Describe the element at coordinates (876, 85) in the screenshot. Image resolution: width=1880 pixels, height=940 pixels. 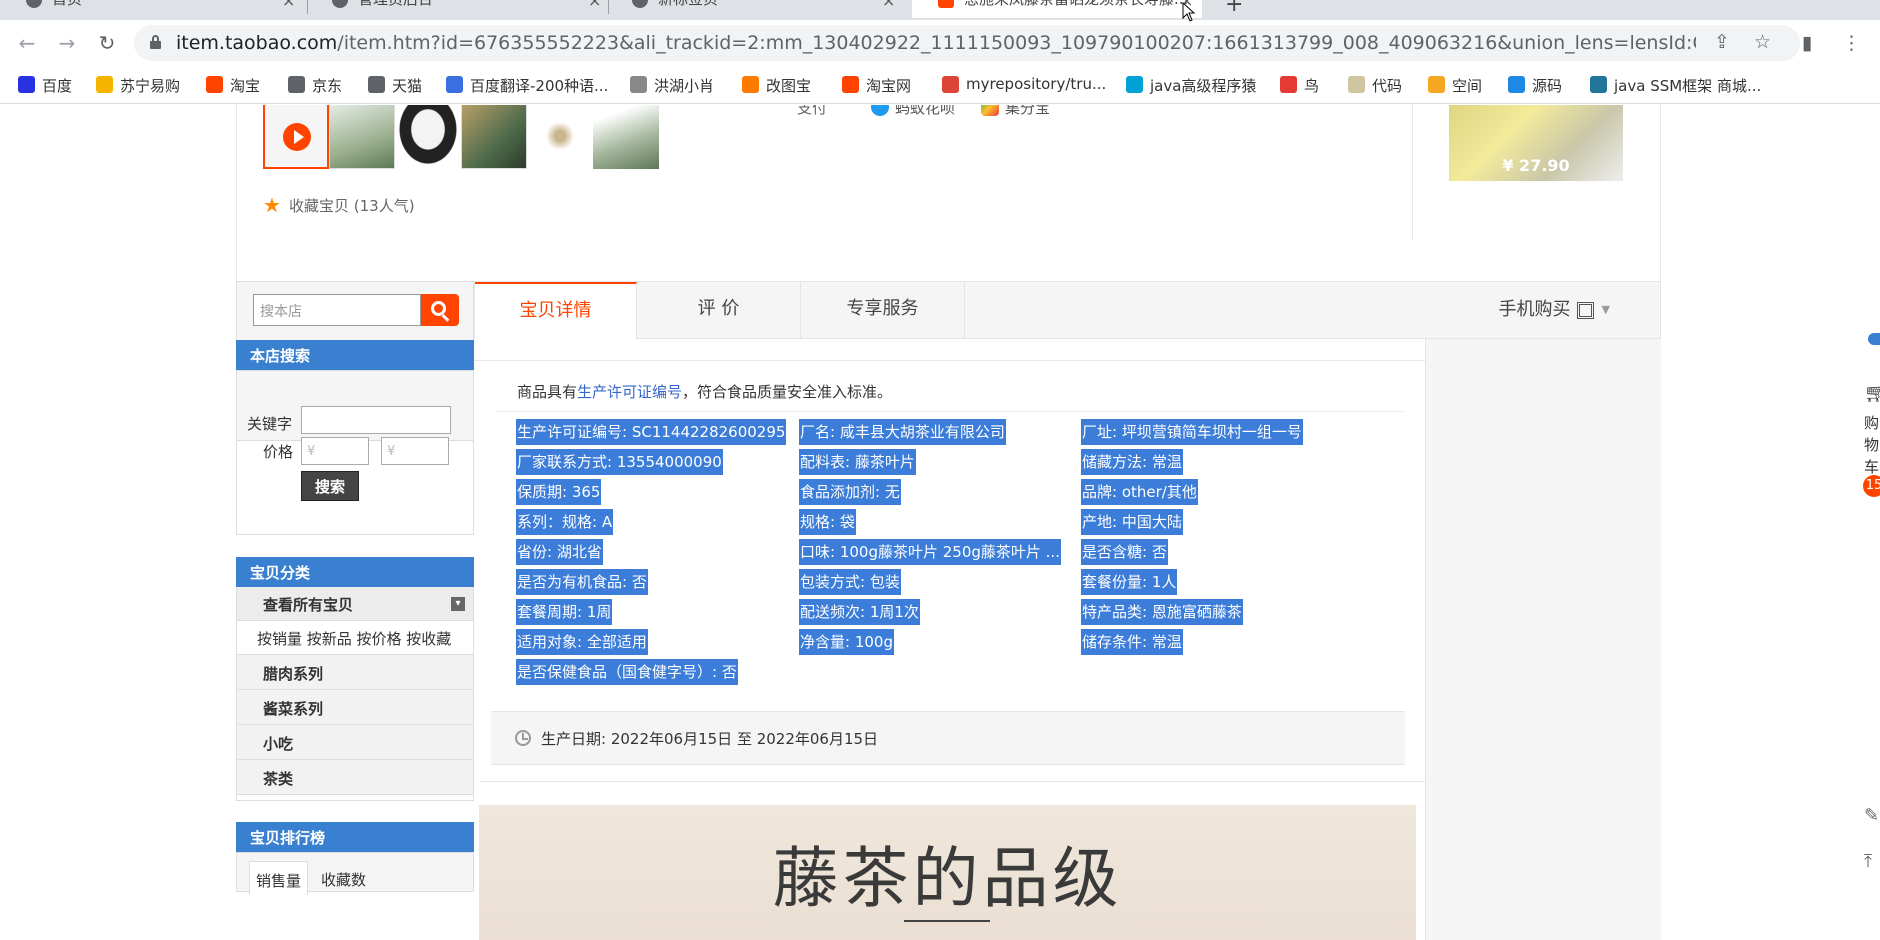
I see `bookmark-item: 淘宝网` at that location.